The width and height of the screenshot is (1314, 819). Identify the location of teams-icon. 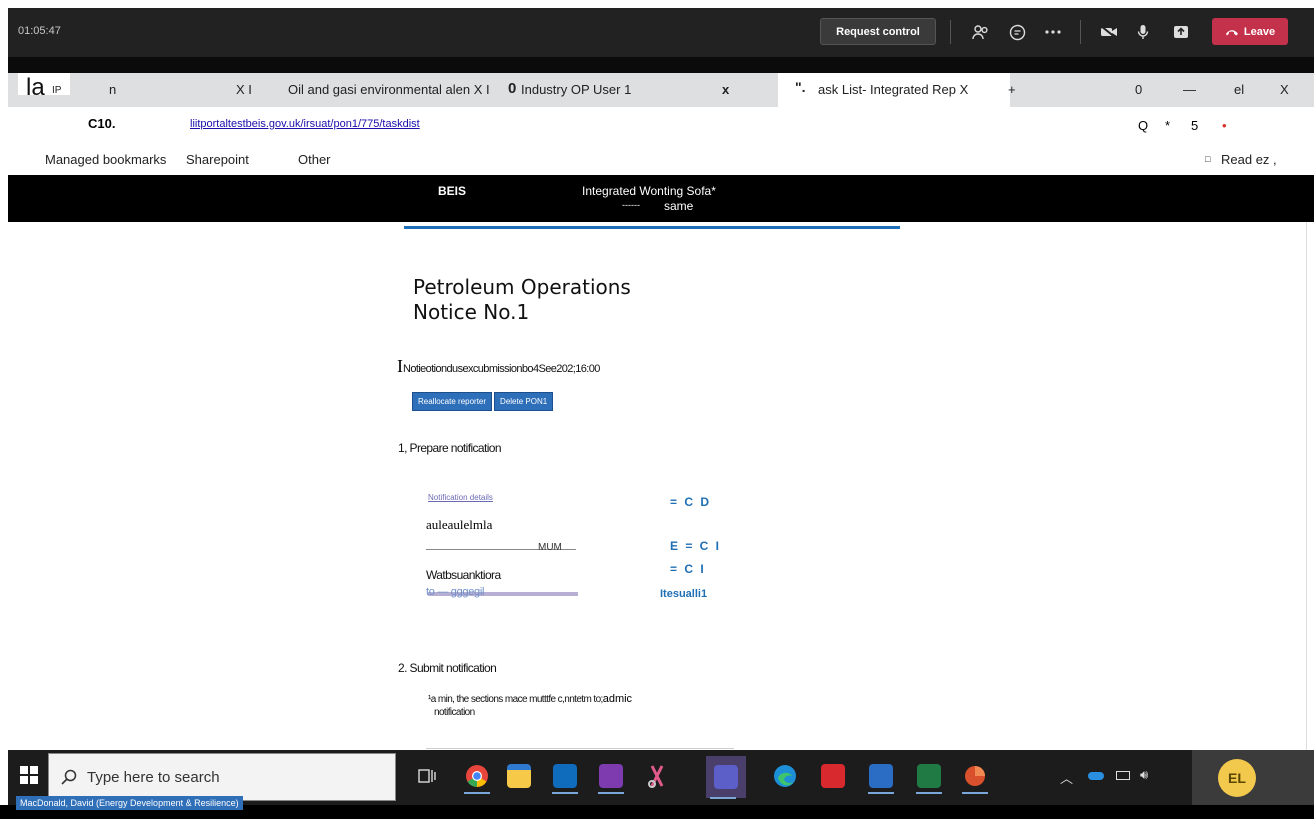
(726, 777).